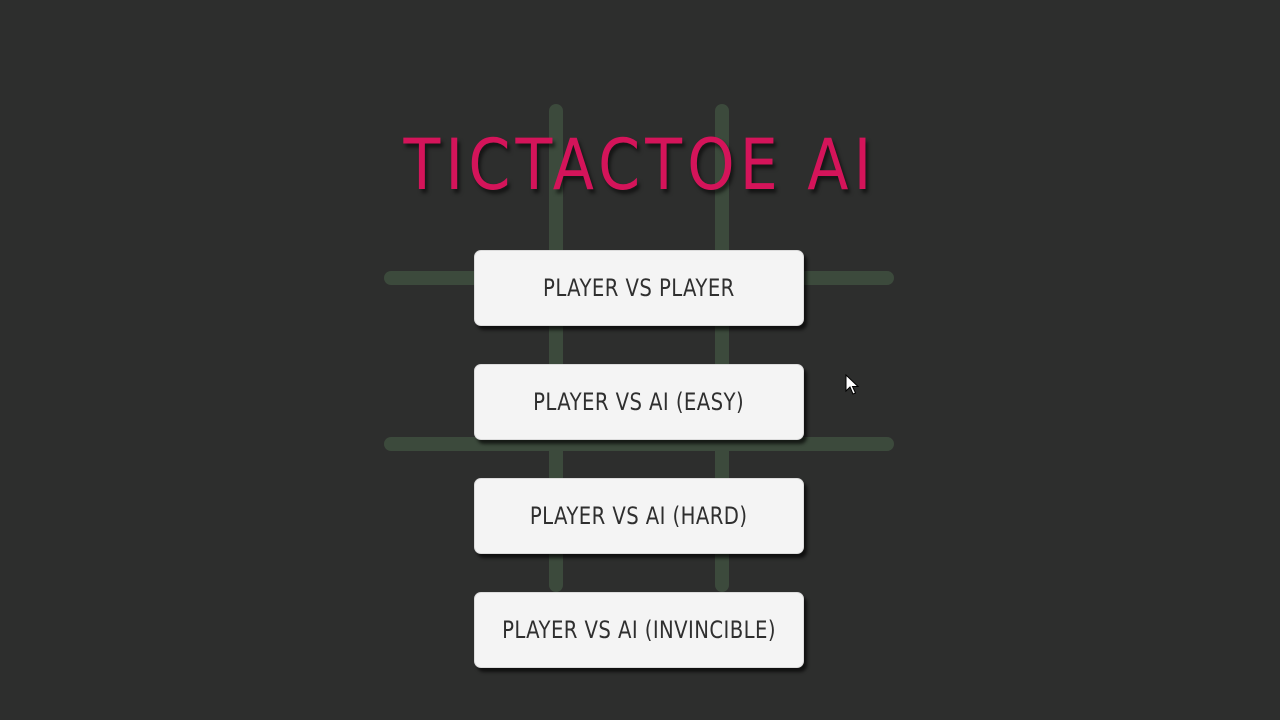  I want to click on button-label: PLAYER VS AI (HARD), so click(639, 516).